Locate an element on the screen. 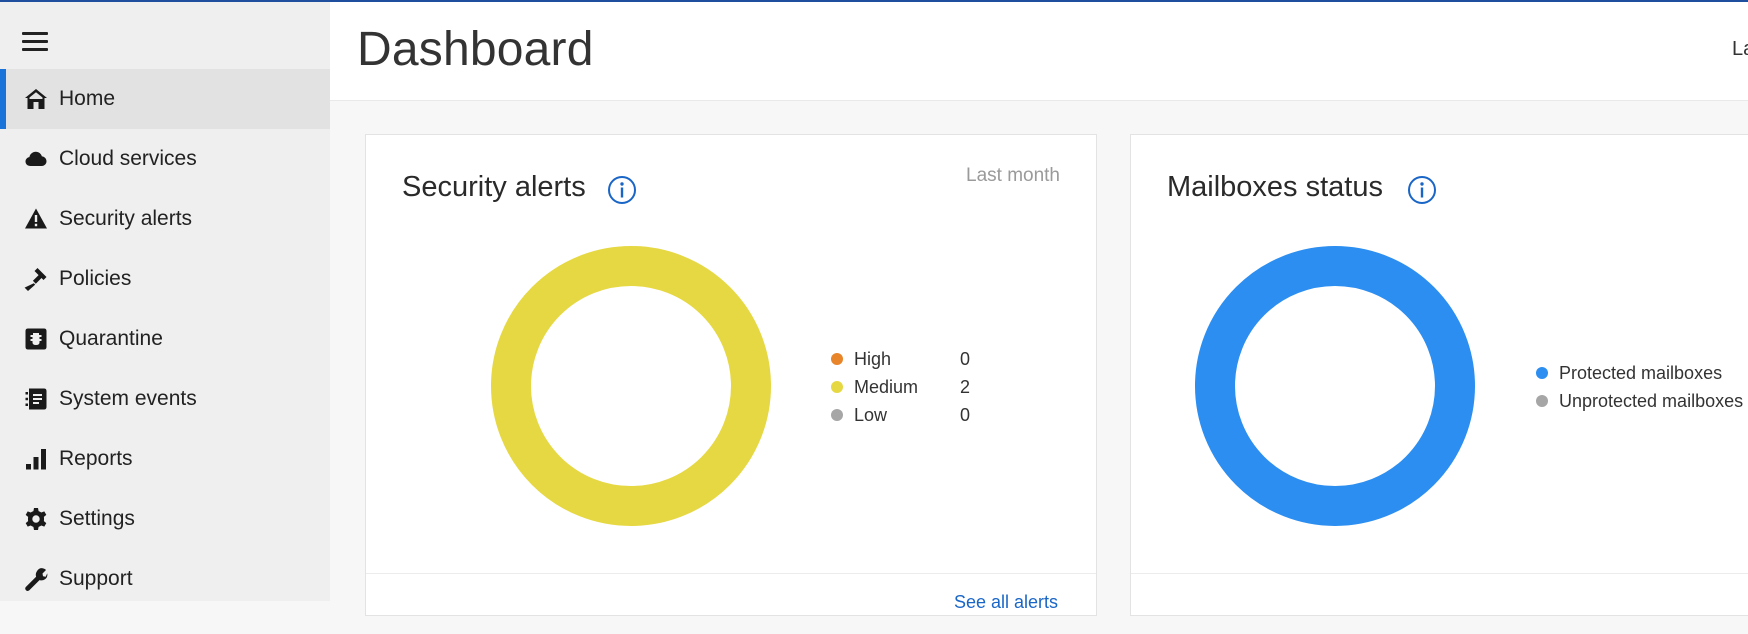 The width and height of the screenshot is (1748, 634). home-icon is located at coordinates (36, 99).